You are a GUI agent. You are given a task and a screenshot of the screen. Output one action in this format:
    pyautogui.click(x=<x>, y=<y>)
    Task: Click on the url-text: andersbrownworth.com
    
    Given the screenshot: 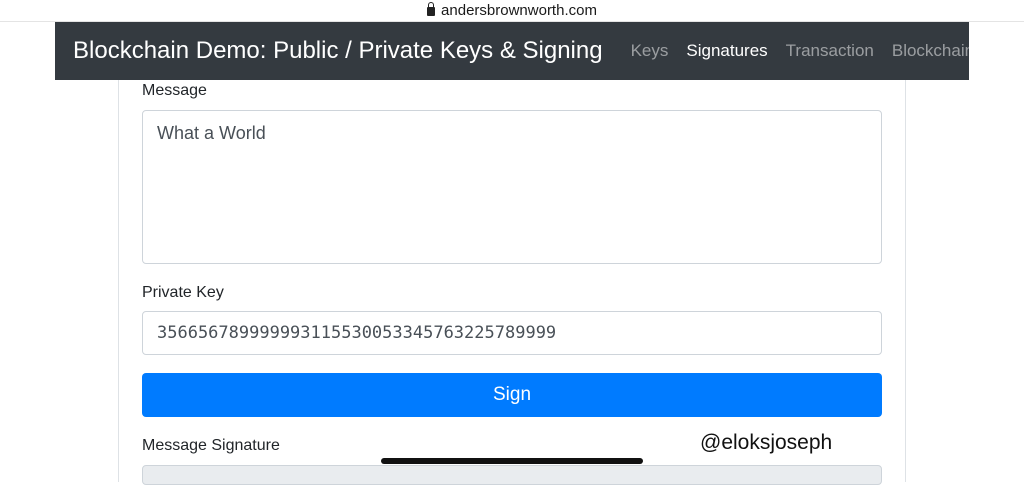 What is the action you would take?
    pyautogui.click(x=519, y=10)
    